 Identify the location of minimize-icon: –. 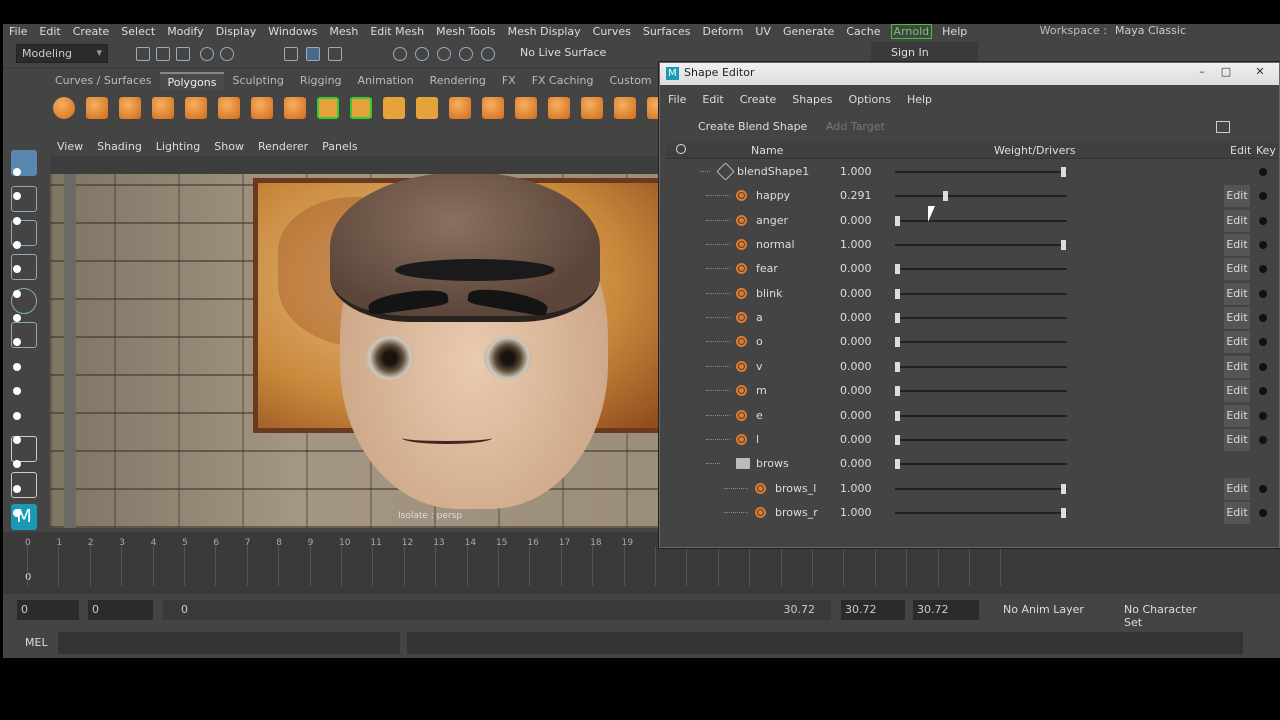
(1202, 72).